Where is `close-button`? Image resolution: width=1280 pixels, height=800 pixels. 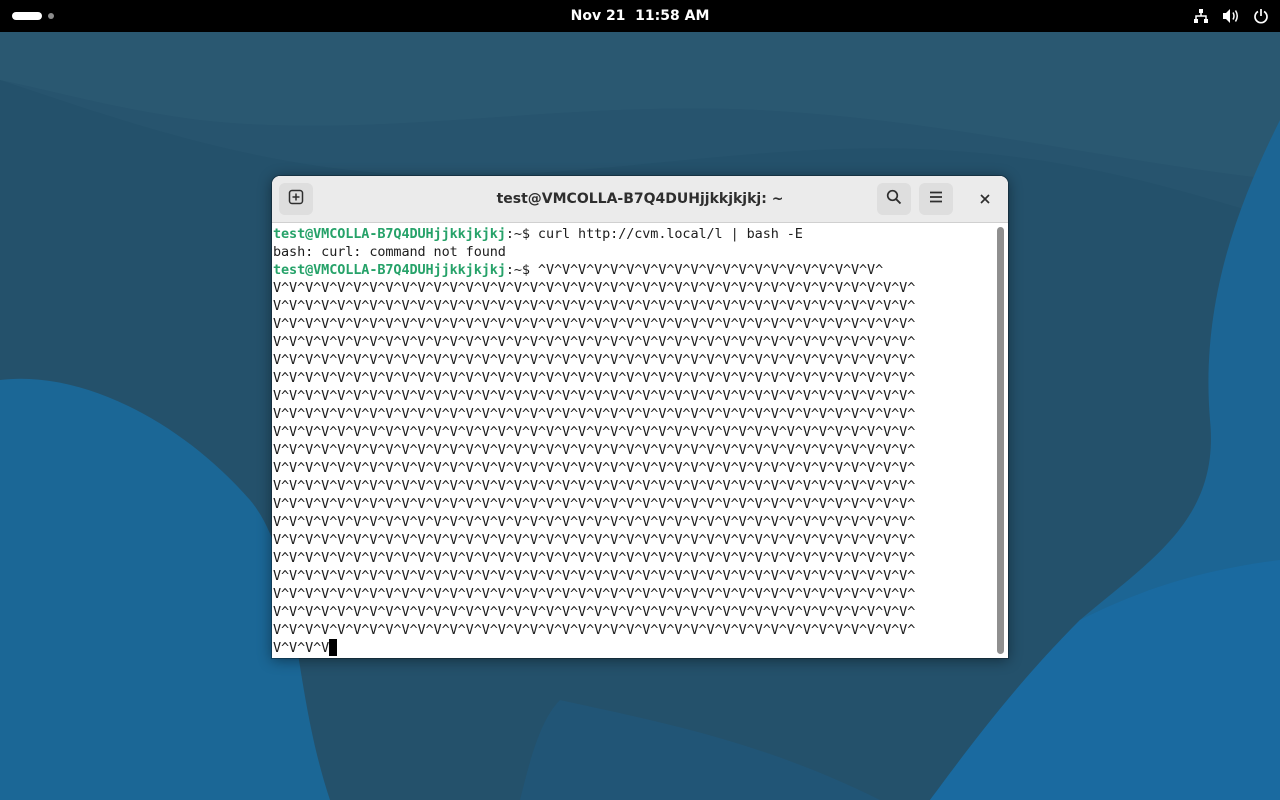
close-button is located at coordinates (985, 199).